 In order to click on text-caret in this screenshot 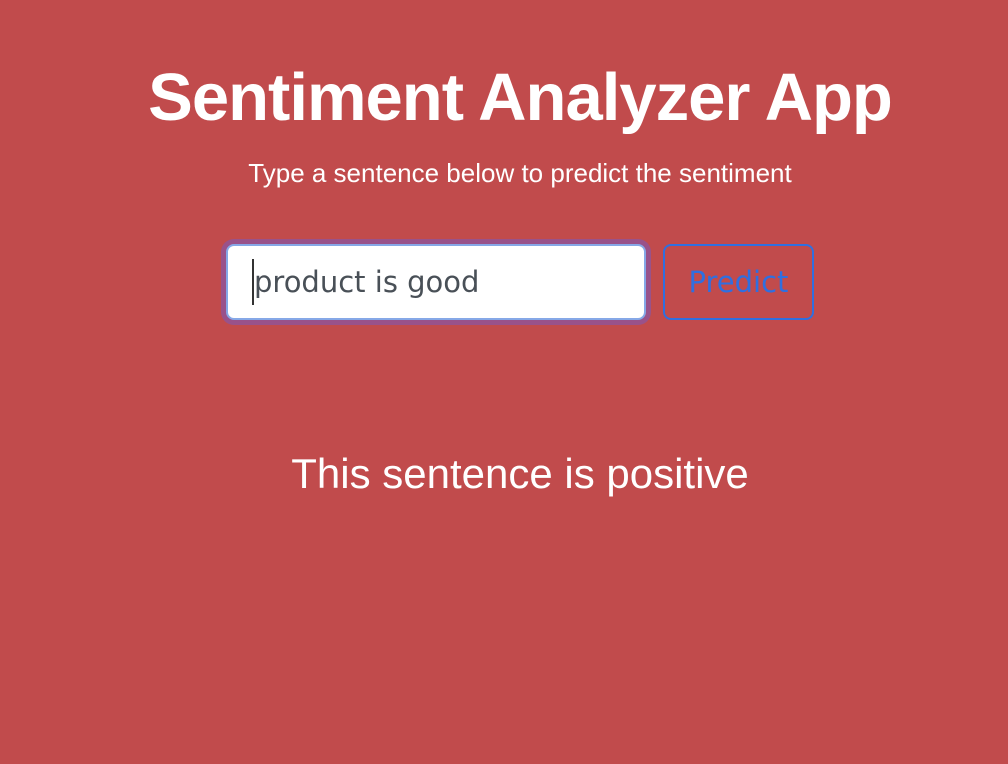, I will do `click(253, 282)`.